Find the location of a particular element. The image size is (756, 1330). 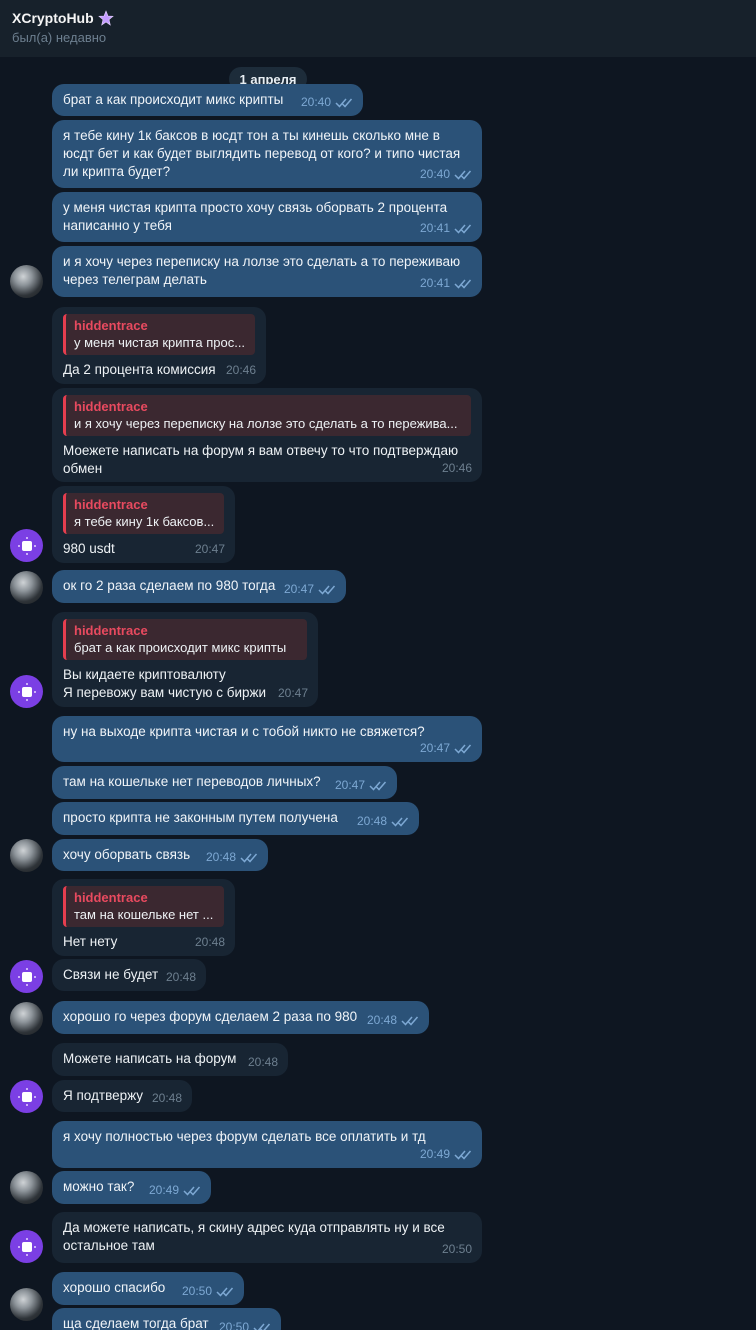

outgoing-message: ок го 2 раза сделаем по 980 тогда 20:47 is located at coordinates (199, 586).